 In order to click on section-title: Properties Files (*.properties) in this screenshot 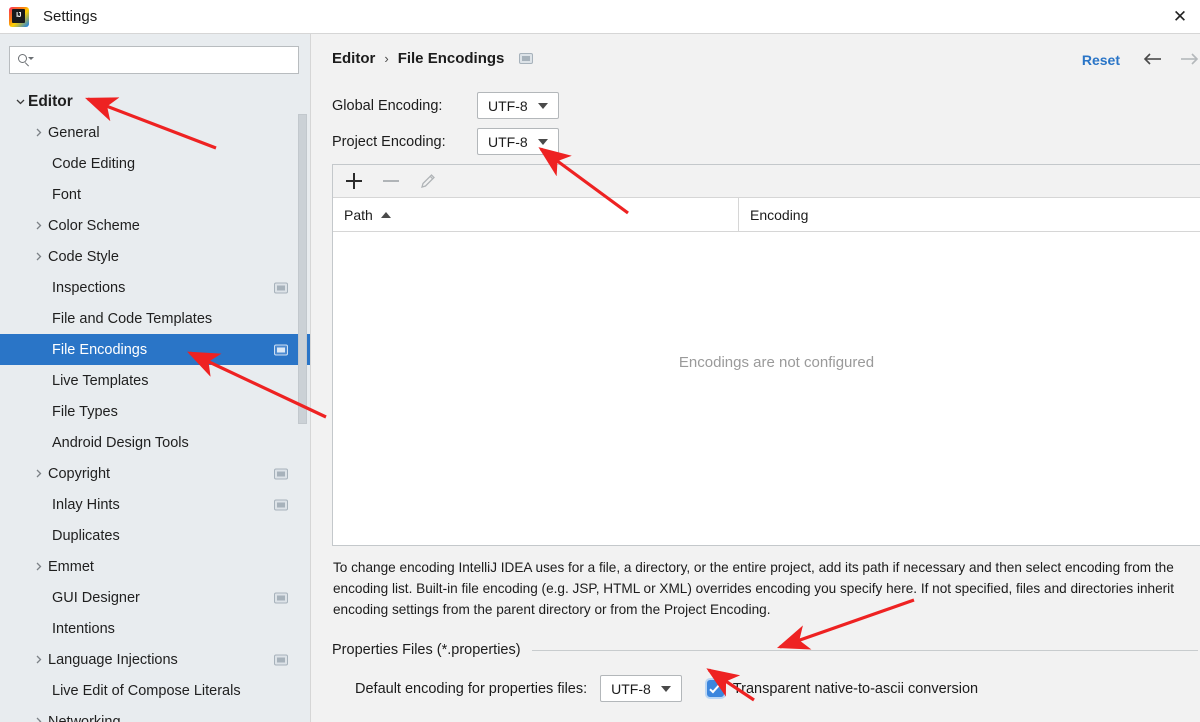, I will do `click(426, 650)`.